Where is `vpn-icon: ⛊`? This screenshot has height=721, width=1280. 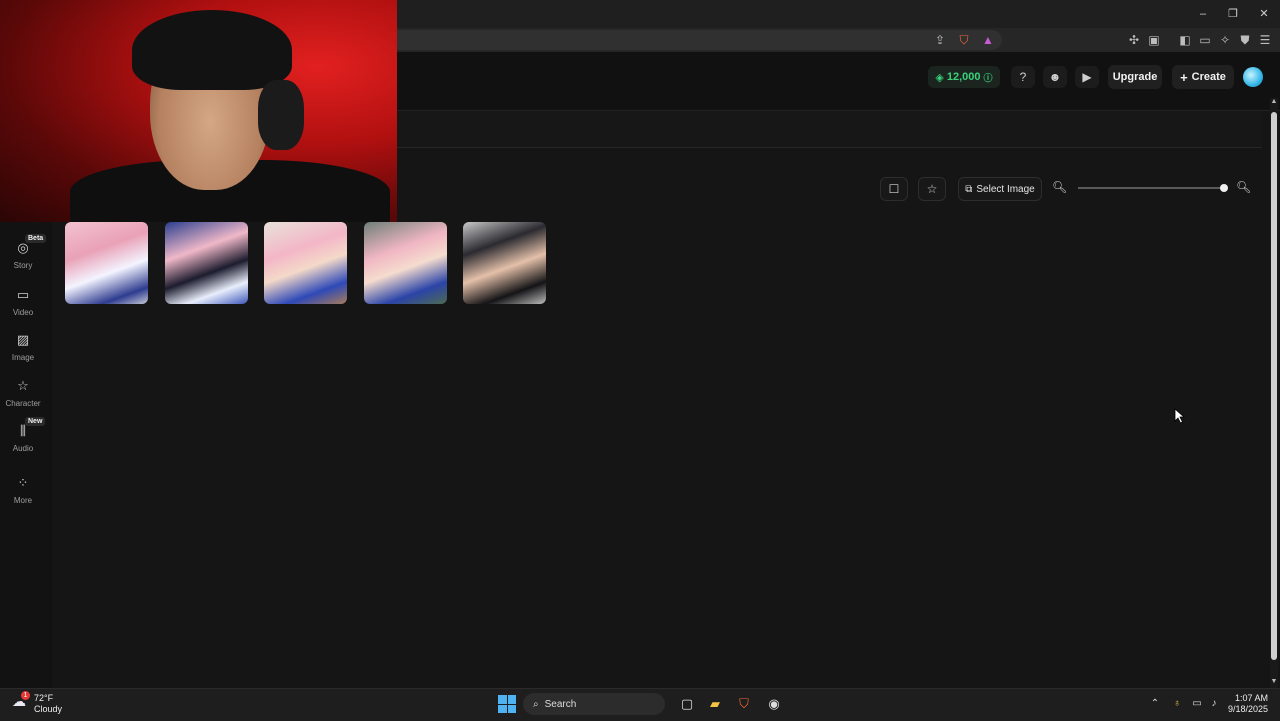 vpn-icon: ⛊ is located at coordinates (1245, 40).